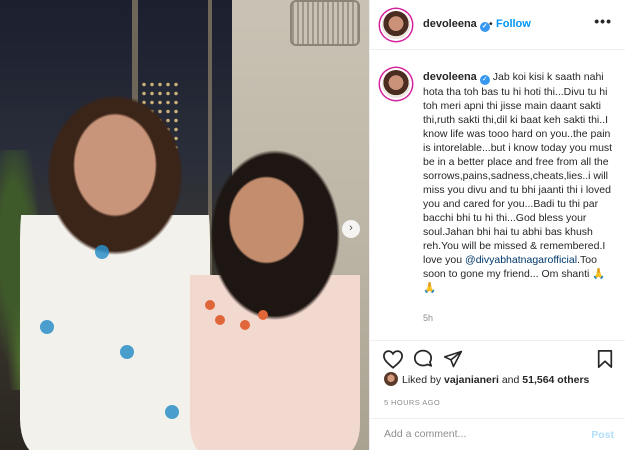  I want to click on verified-badge-icon: ✓, so click(484, 80).